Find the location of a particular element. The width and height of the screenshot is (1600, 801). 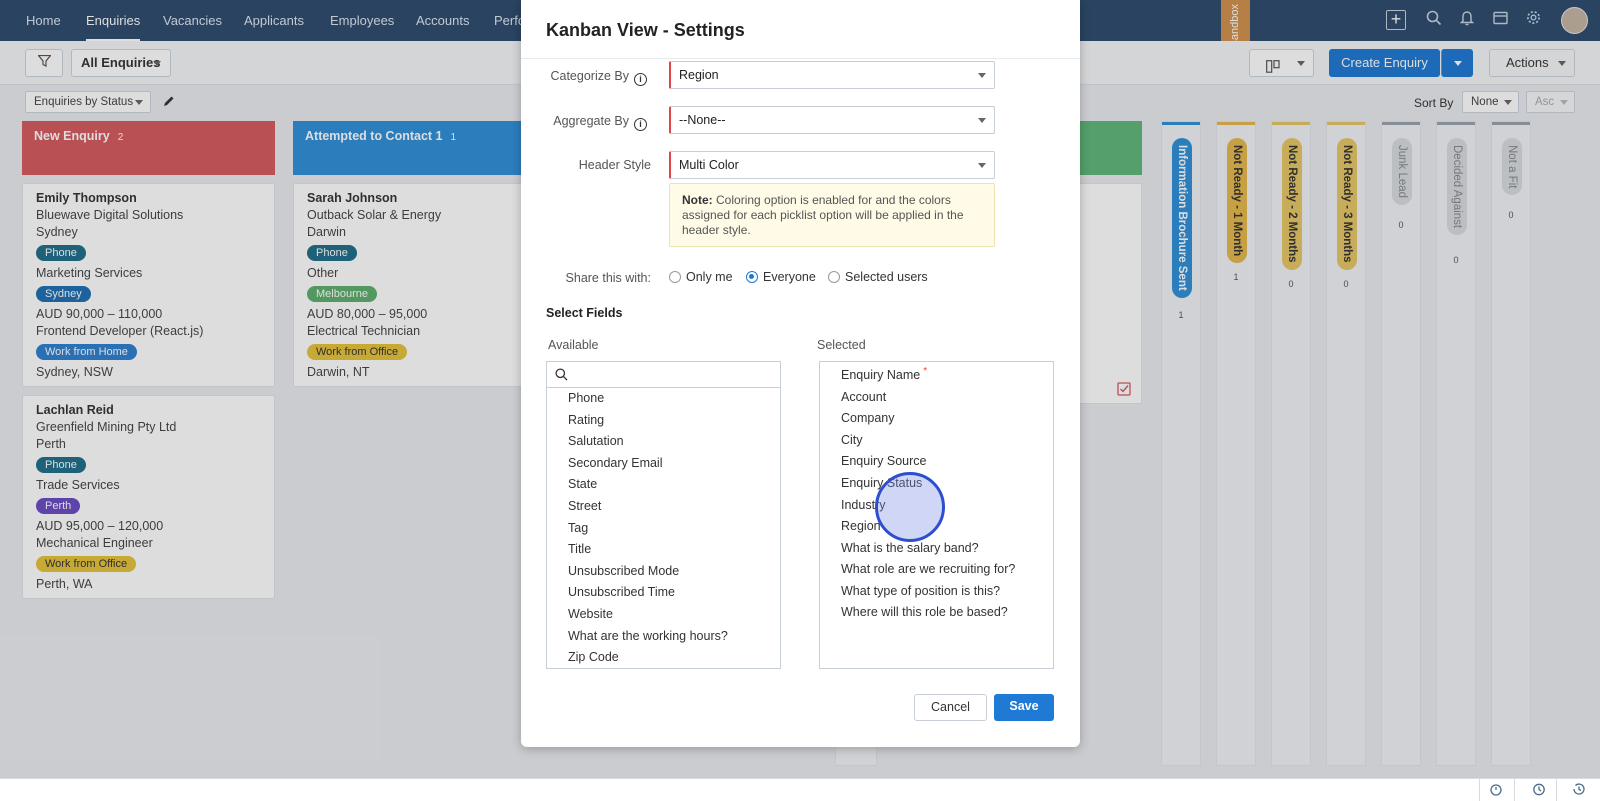

aggregate-by-label: Aggregate By i is located at coordinates (584, 122).